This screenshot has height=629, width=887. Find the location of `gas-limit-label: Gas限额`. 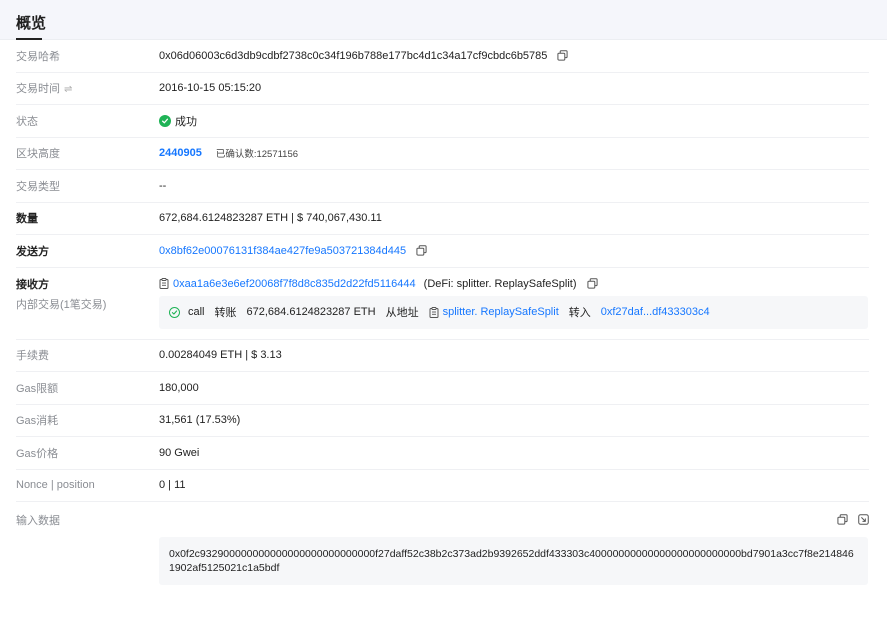

gas-limit-label: Gas限额 is located at coordinates (37, 388).